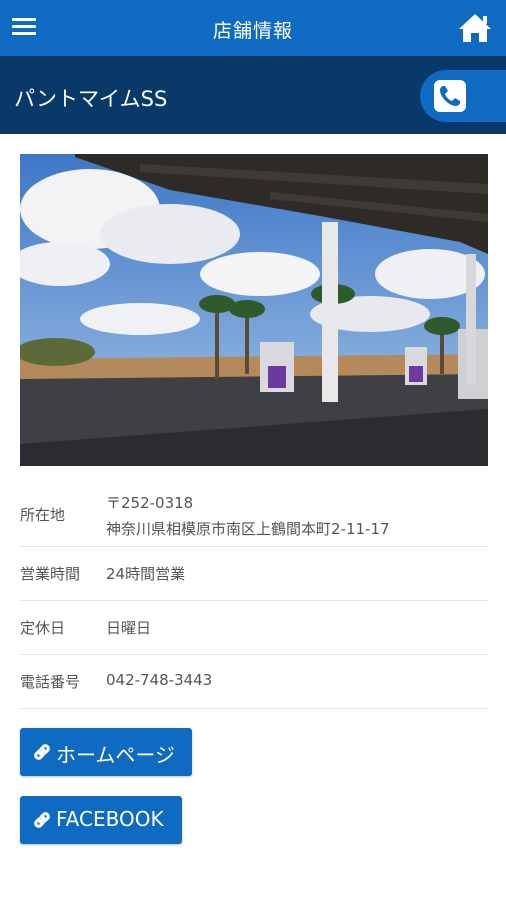 The width and height of the screenshot is (506, 900). What do you see at coordinates (159, 680) in the screenshot?
I see `phone-value: 042-748-3443` at bounding box center [159, 680].